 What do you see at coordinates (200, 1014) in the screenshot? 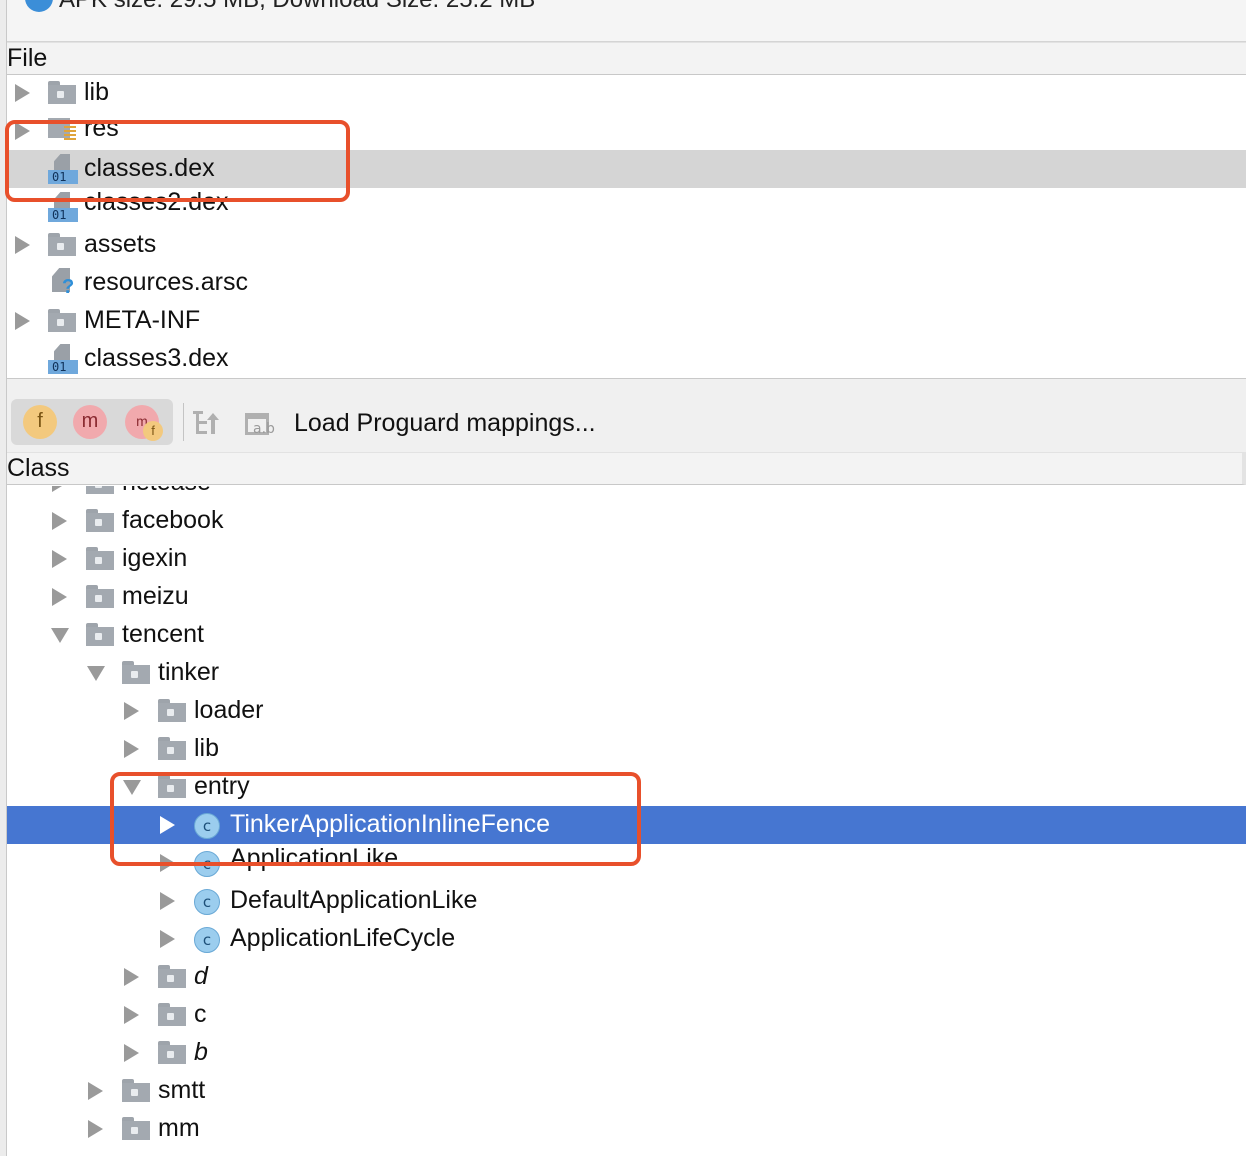
I see `class-tree-label: c` at bounding box center [200, 1014].